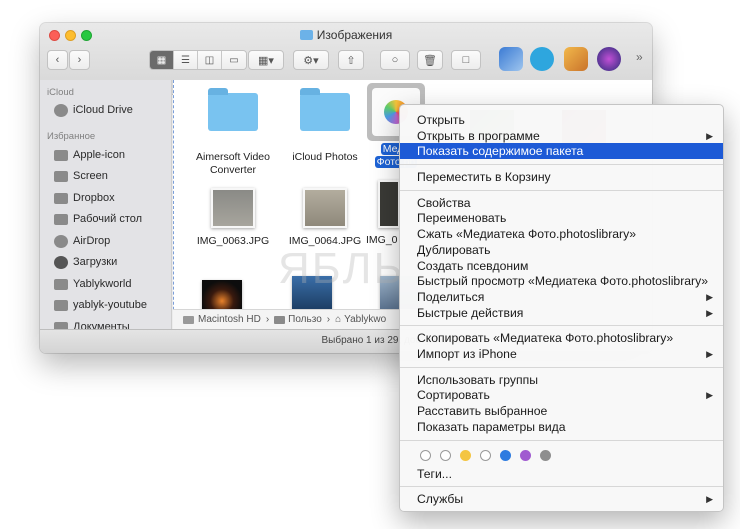 The image size is (740, 529). Describe the element at coordinates (542, 59) in the screenshot. I see `telegram-app-icon` at that location.